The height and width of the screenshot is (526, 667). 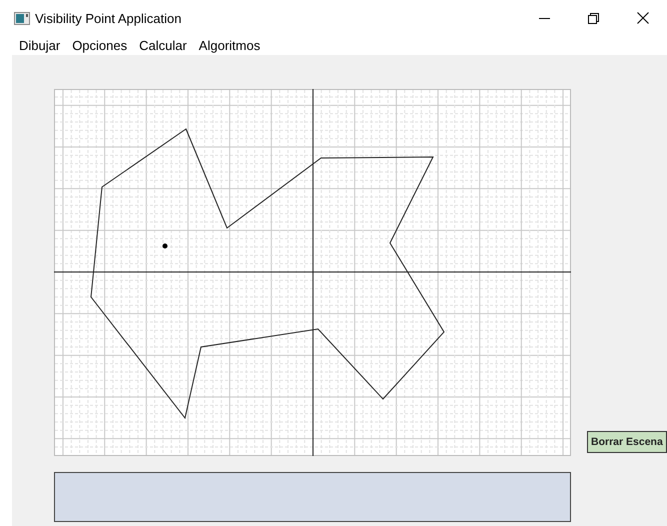 I want to click on restore-icon, so click(x=593, y=18).